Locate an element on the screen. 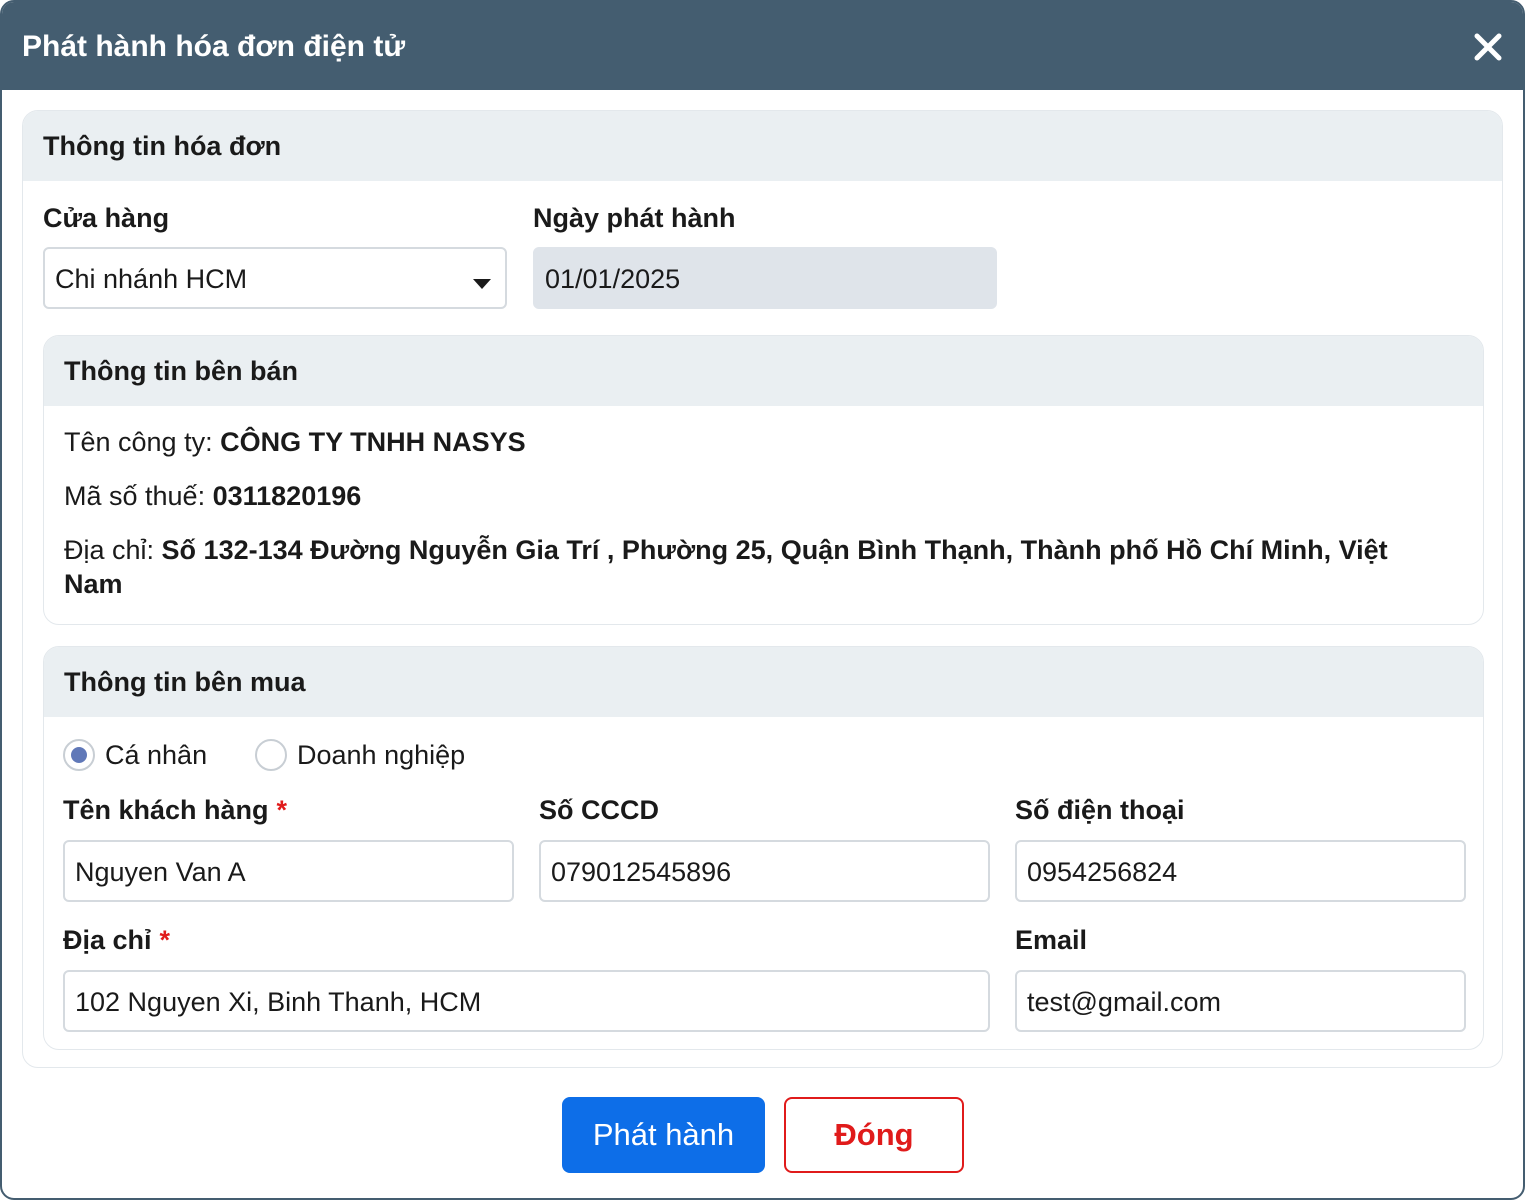 This screenshot has width=1525, height=1200. store-select-value: Chi nhánh HCM is located at coordinates (151, 279).